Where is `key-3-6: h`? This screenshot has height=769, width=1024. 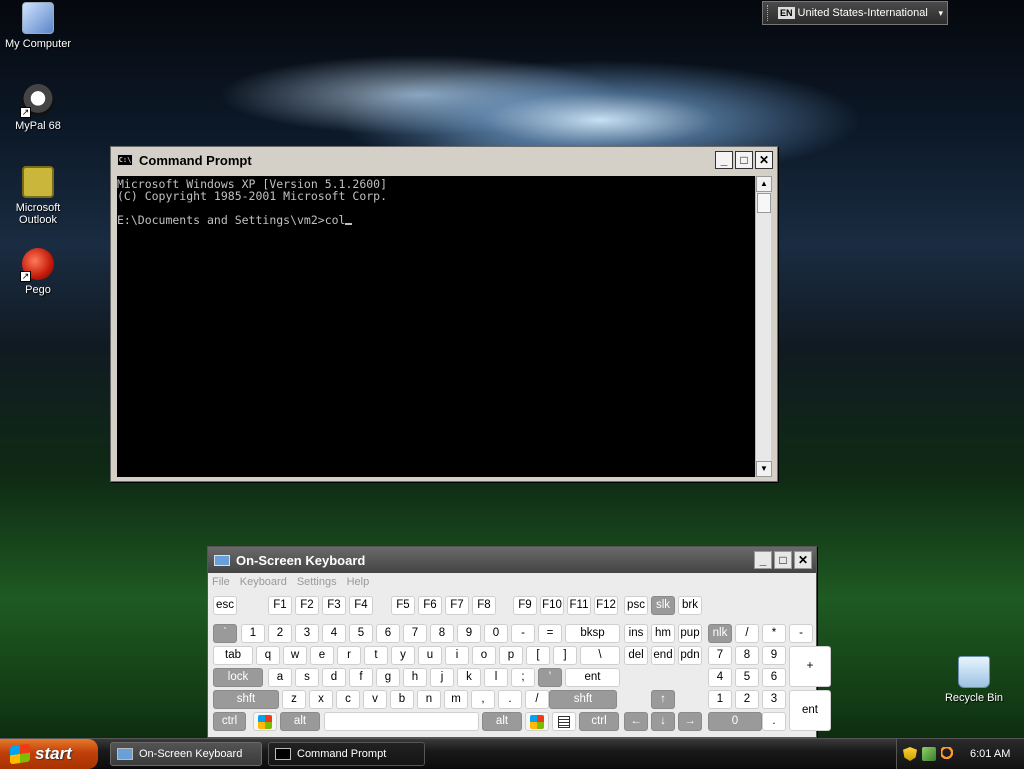 key-3-6: h is located at coordinates (415, 677).